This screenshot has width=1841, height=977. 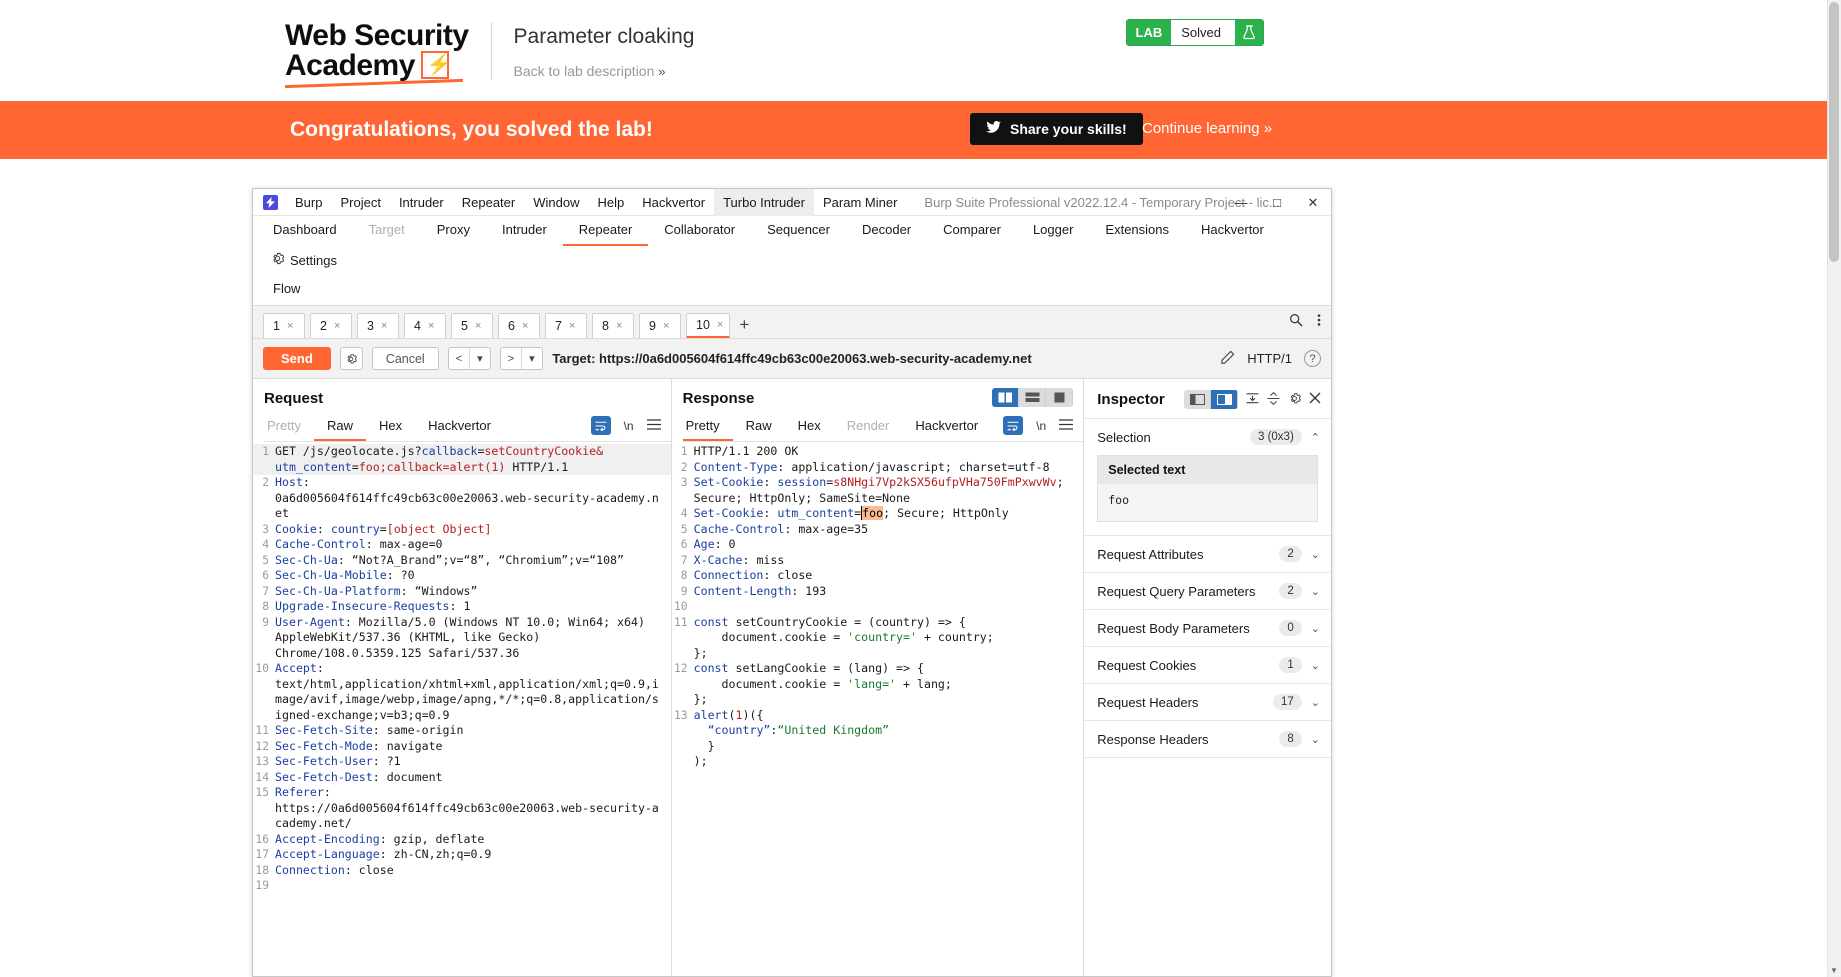 I want to click on repeater-tab-6: 6 ×, so click(x=519, y=325).